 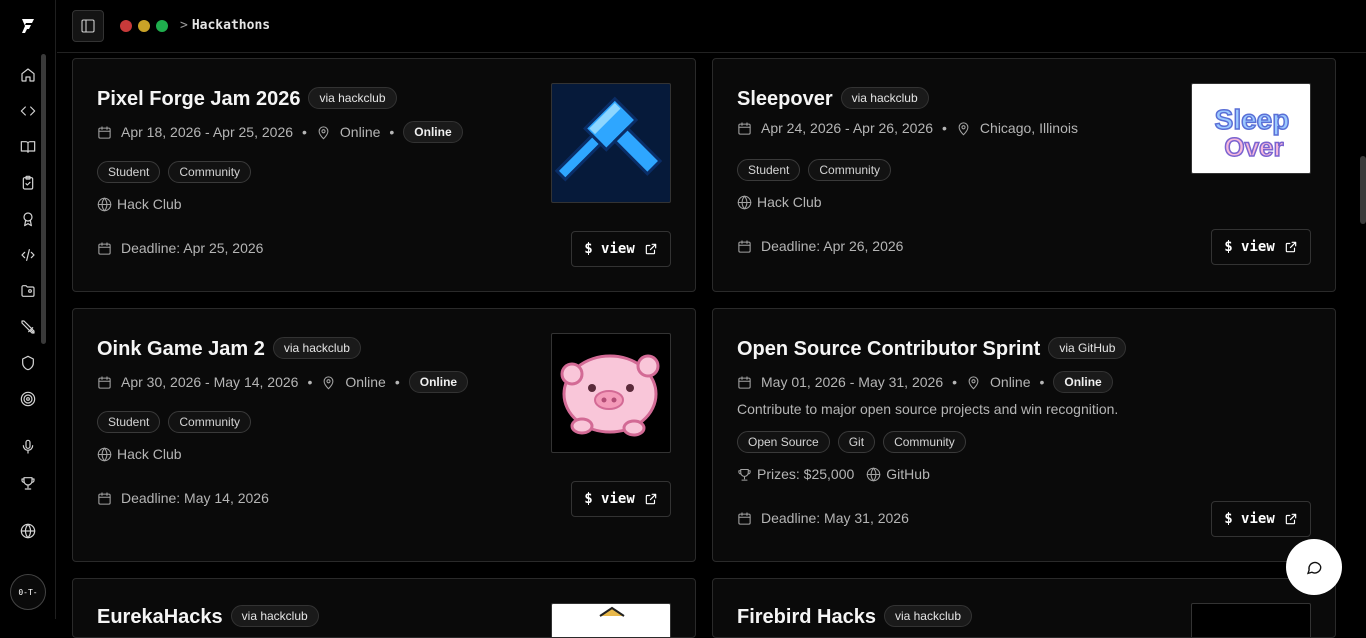 What do you see at coordinates (1252, 133) in the screenshot?
I see `sleepover-logo: Sleep Over` at bounding box center [1252, 133].